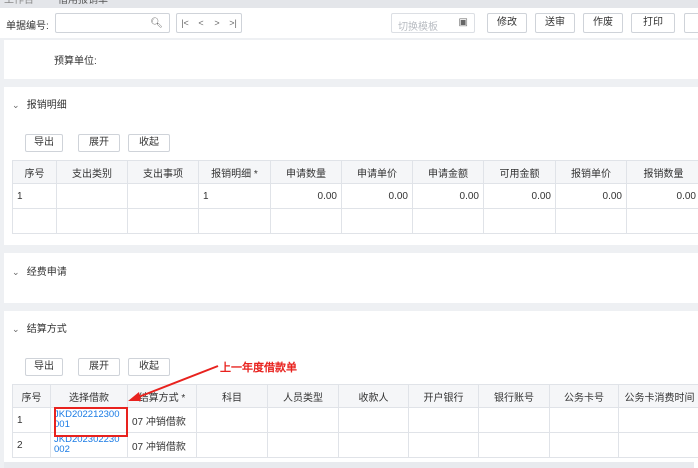 This screenshot has width=698, height=468. I want to click on col-header: 报销数量, so click(662, 172).